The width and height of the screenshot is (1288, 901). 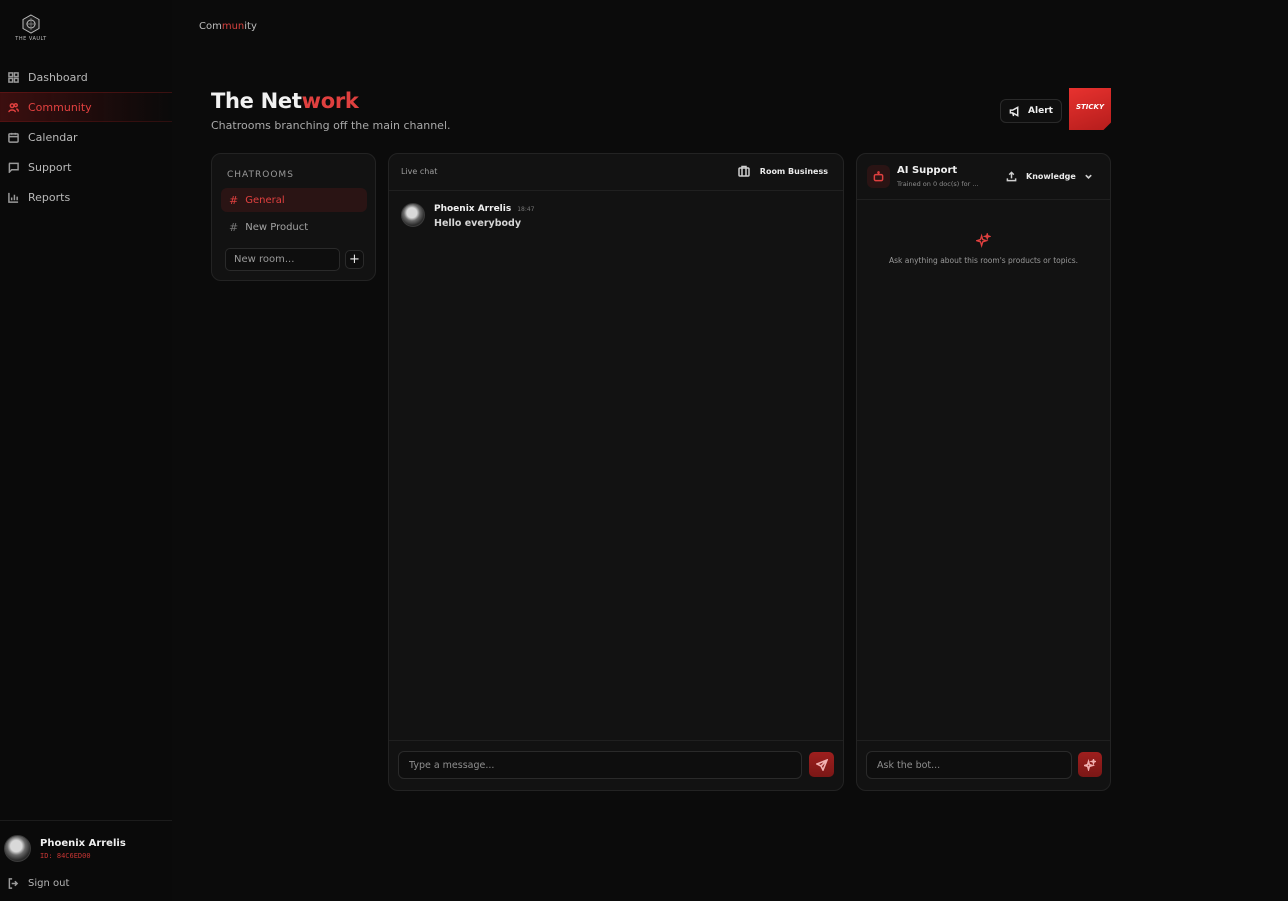 I want to click on sidebar-item-label: Calendar, so click(x=53, y=137).